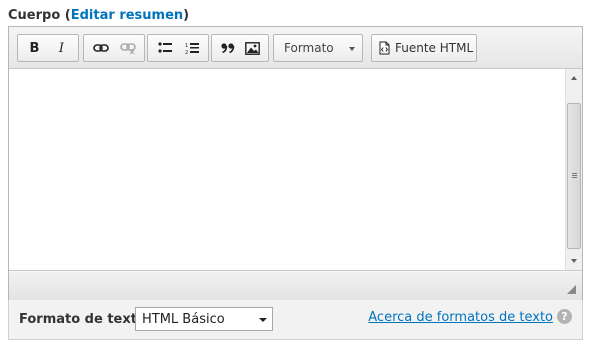  Describe the element at coordinates (186, 52) in the screenshot. I see `svg-text: 2` at that location.